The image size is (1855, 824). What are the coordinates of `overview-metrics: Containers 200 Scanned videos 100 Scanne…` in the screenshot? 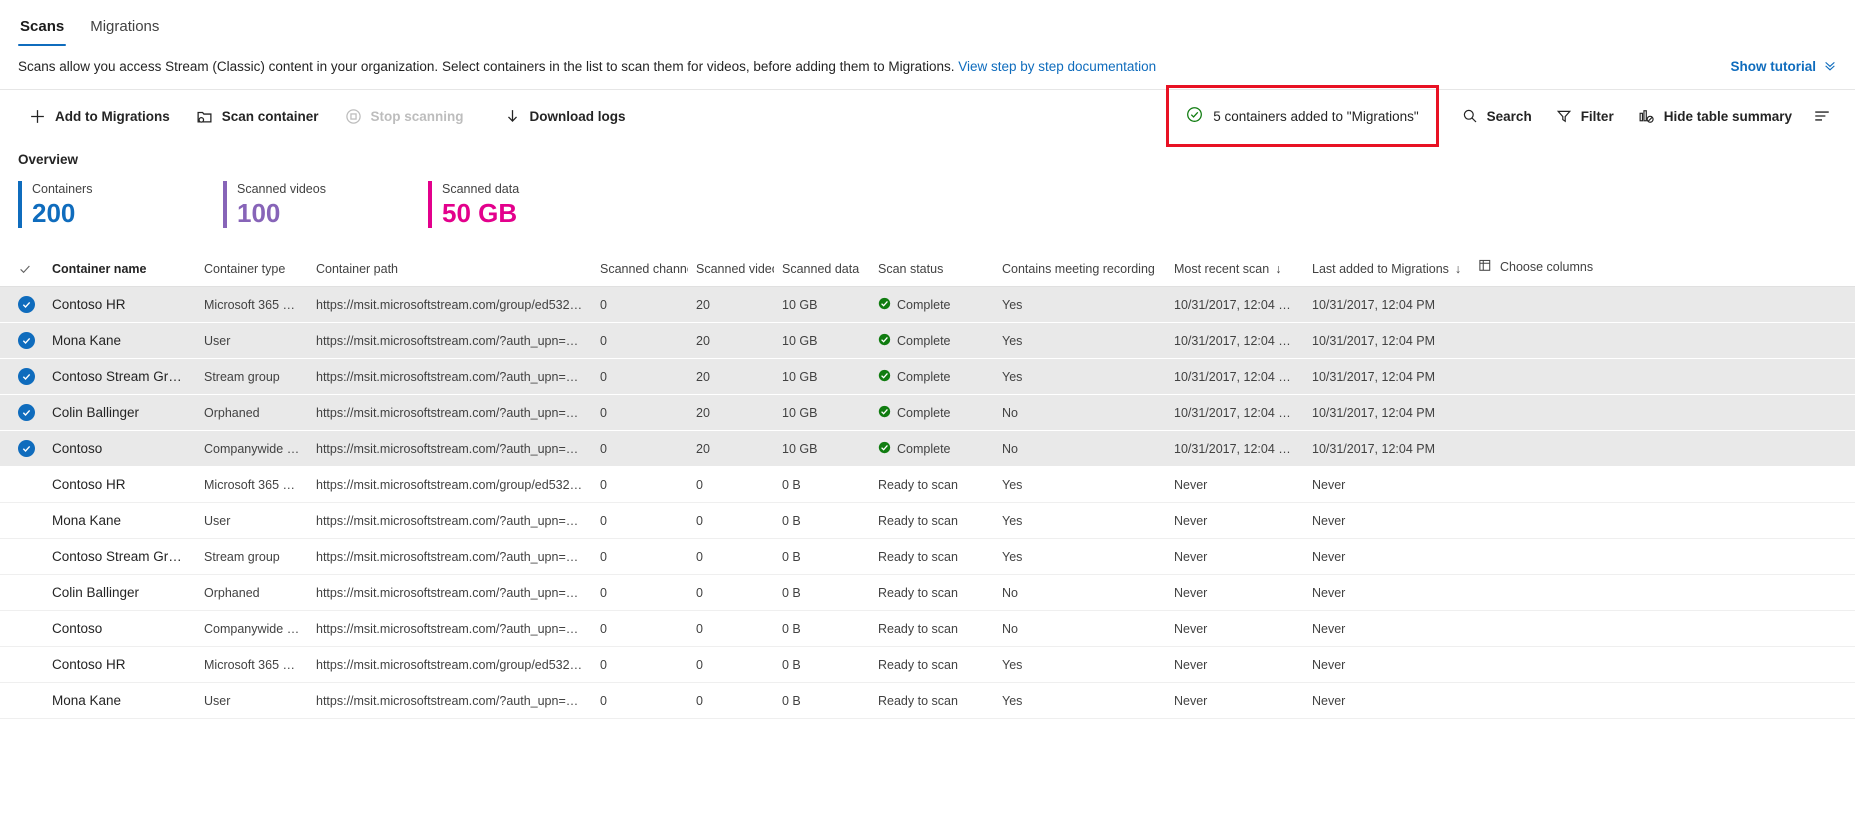 It's located at (927, 204).